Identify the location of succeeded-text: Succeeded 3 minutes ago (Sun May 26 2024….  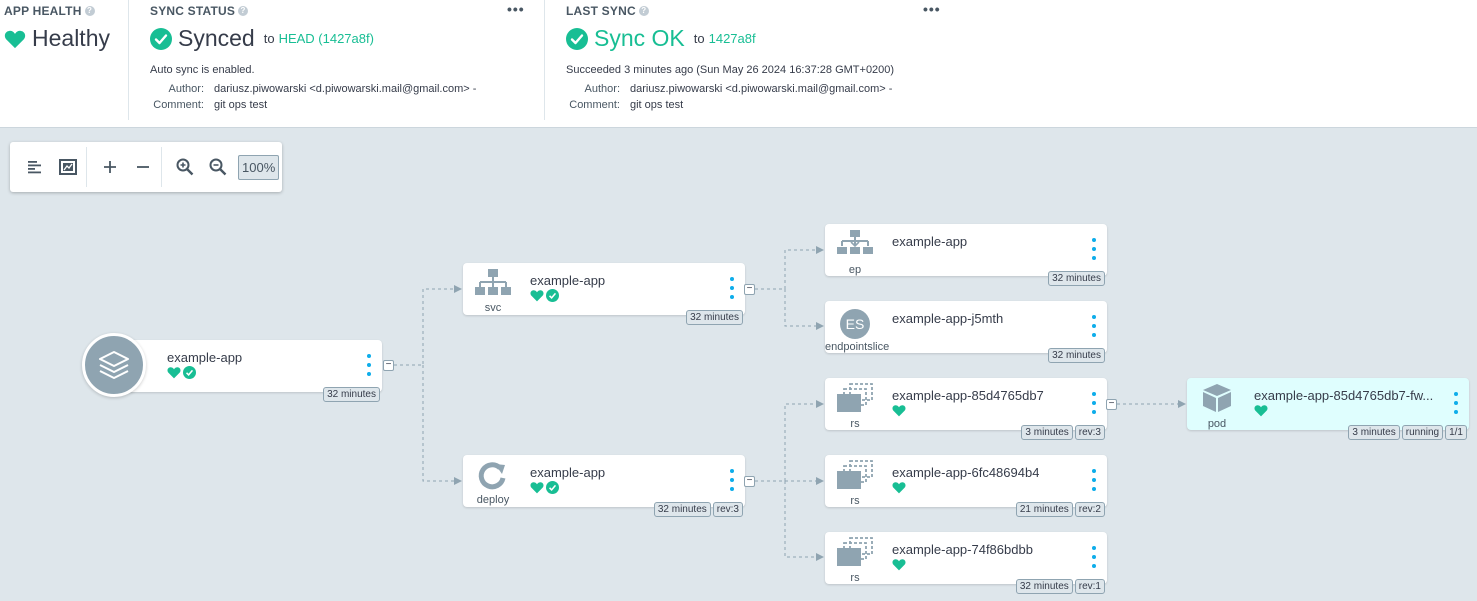
(730, 70).